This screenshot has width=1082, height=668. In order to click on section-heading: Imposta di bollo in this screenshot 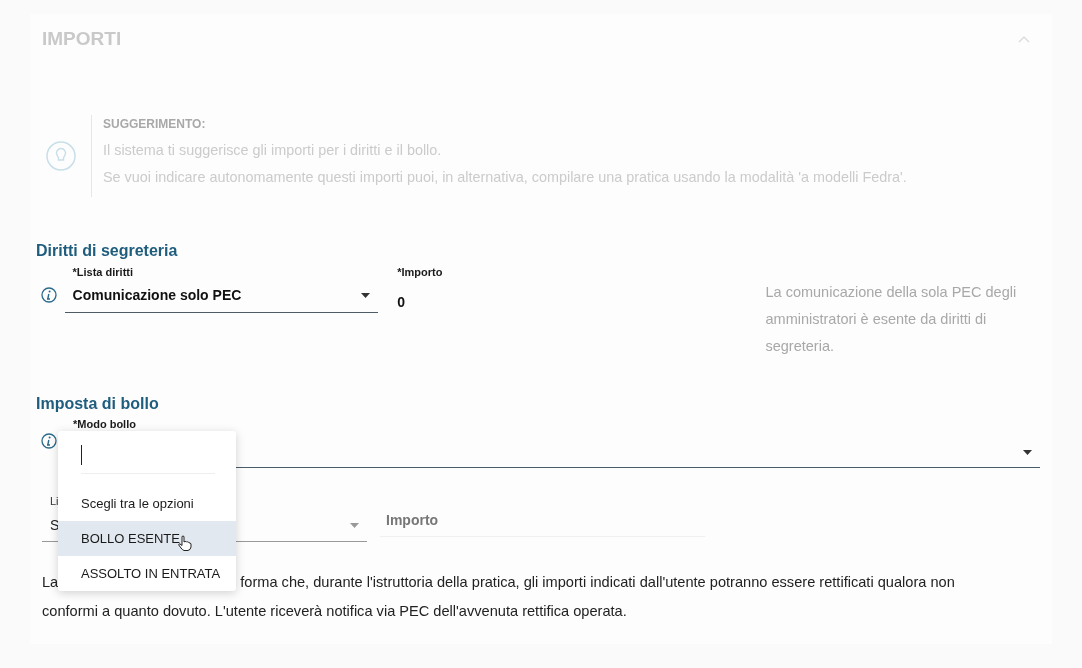, I will do `click(98, 404)`.